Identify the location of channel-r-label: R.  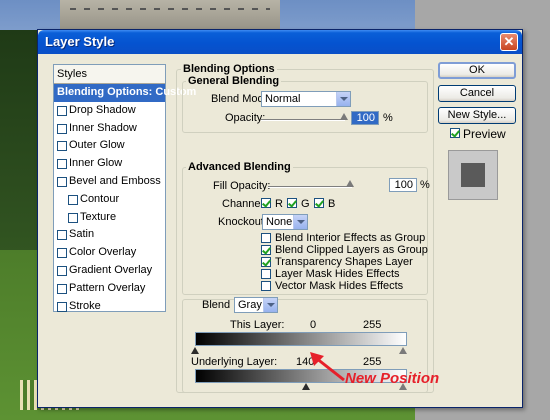
(279, 204).